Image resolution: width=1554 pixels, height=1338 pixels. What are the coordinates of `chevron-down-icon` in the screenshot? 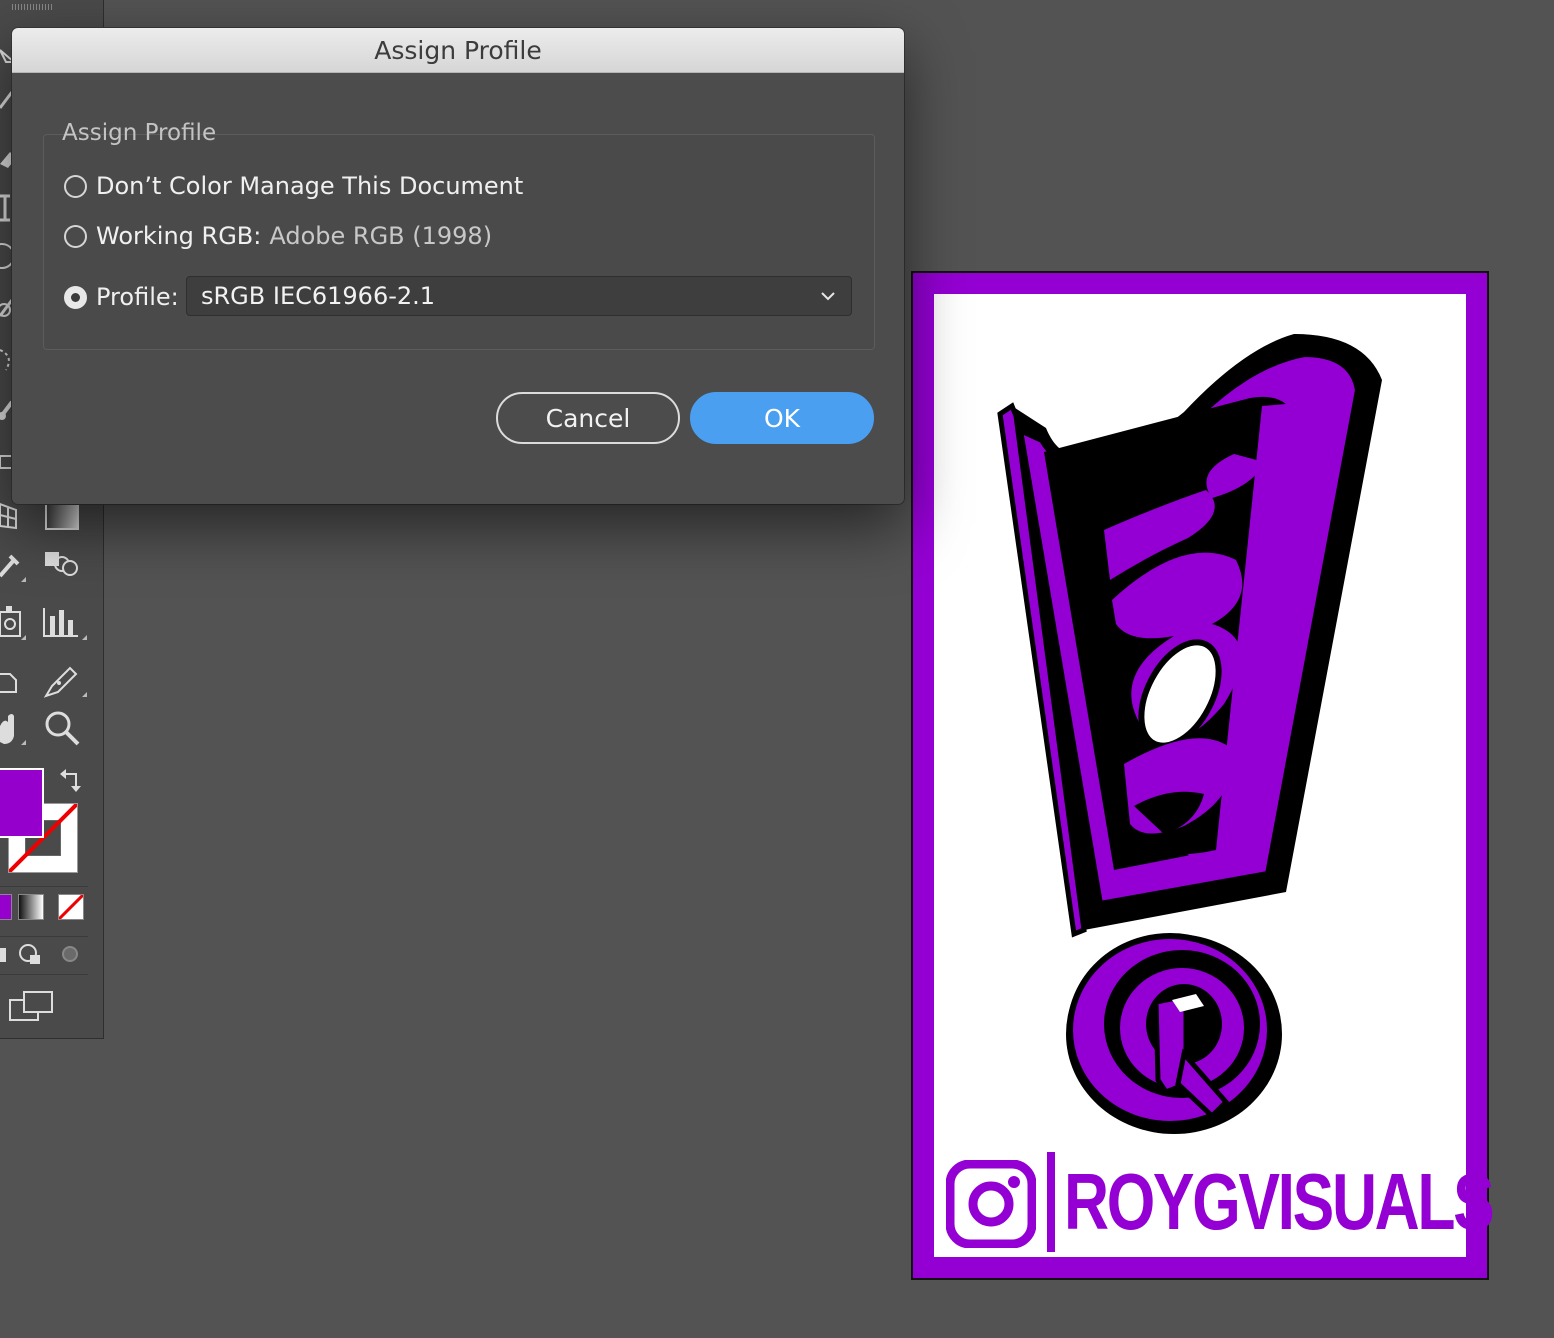 It's located at (828, 296).